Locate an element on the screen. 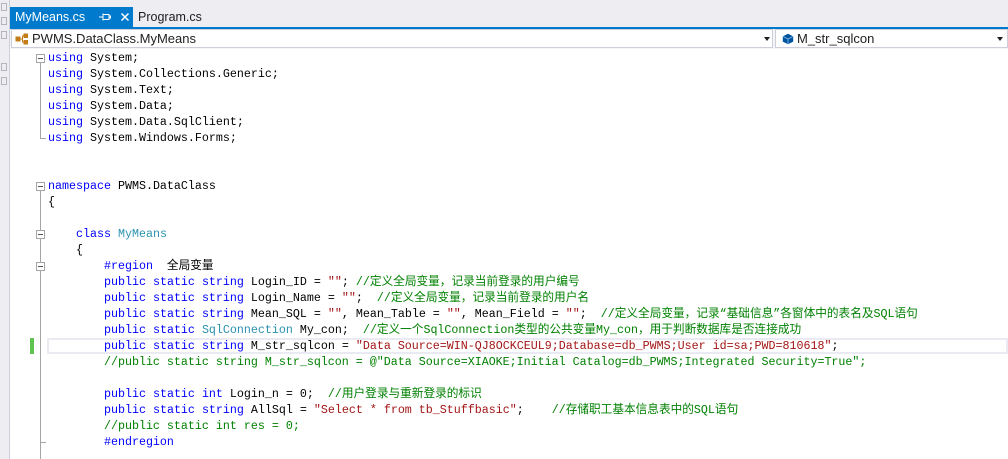  close-icon is located at coordinates (125, 17).